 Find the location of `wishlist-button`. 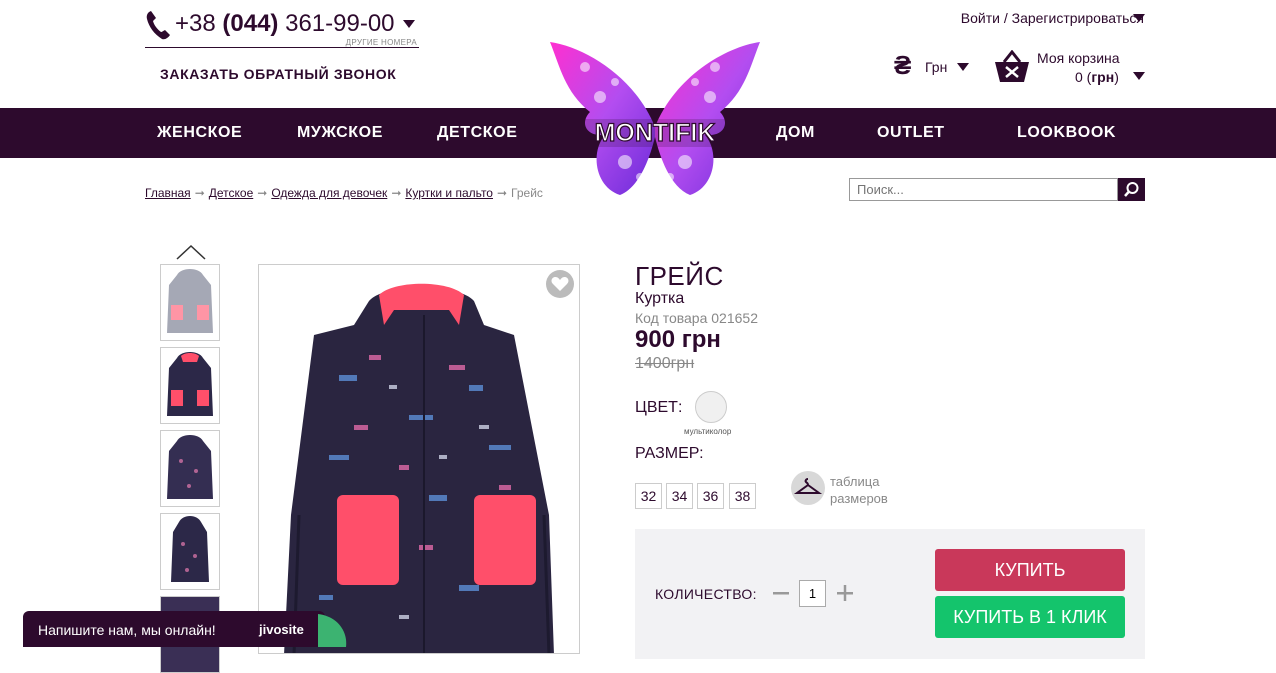

wishlist-button is located at coordinates (560, 284).